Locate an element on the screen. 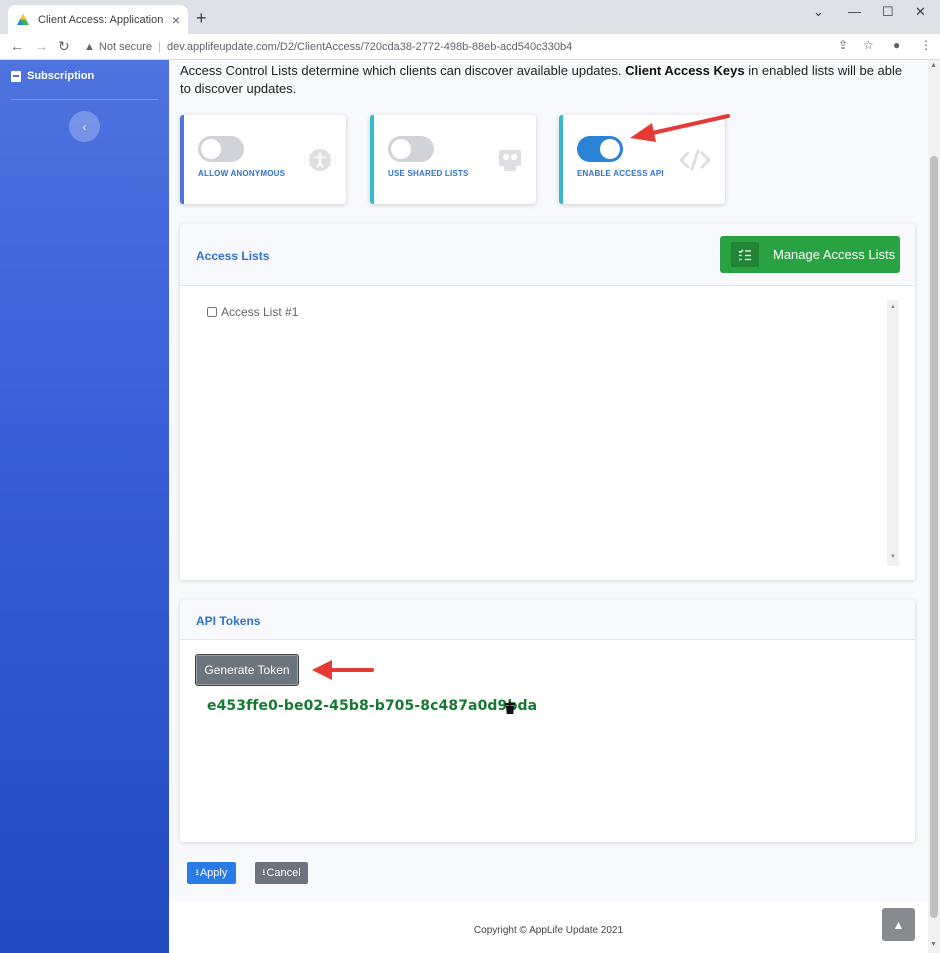  minimize-icon: — is located at coordinates (854, 11).